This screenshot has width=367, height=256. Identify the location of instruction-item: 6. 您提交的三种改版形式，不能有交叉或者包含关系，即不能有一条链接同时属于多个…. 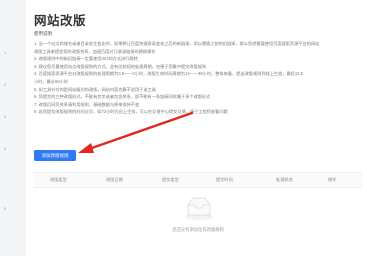
(122, 97).